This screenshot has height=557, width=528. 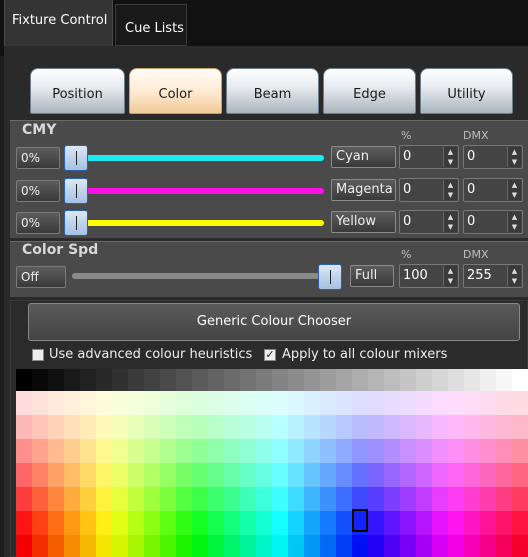 I want to click on magenta-max-button: Magenta, so click(x=363, y=190).